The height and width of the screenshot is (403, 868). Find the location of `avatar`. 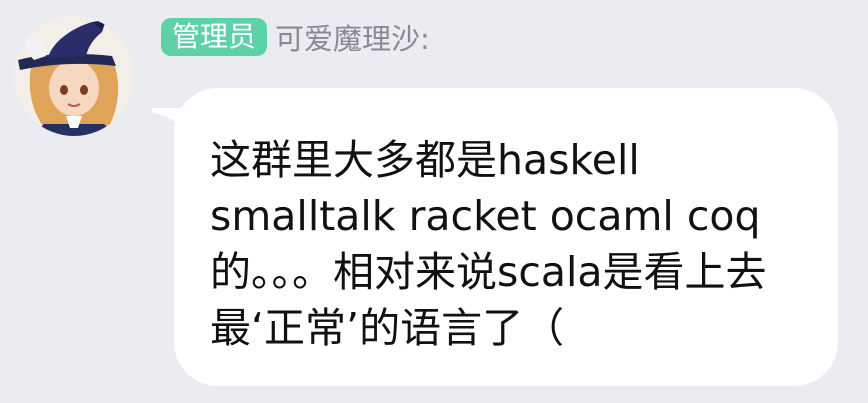

avatar is located at coordinates (74, 76).